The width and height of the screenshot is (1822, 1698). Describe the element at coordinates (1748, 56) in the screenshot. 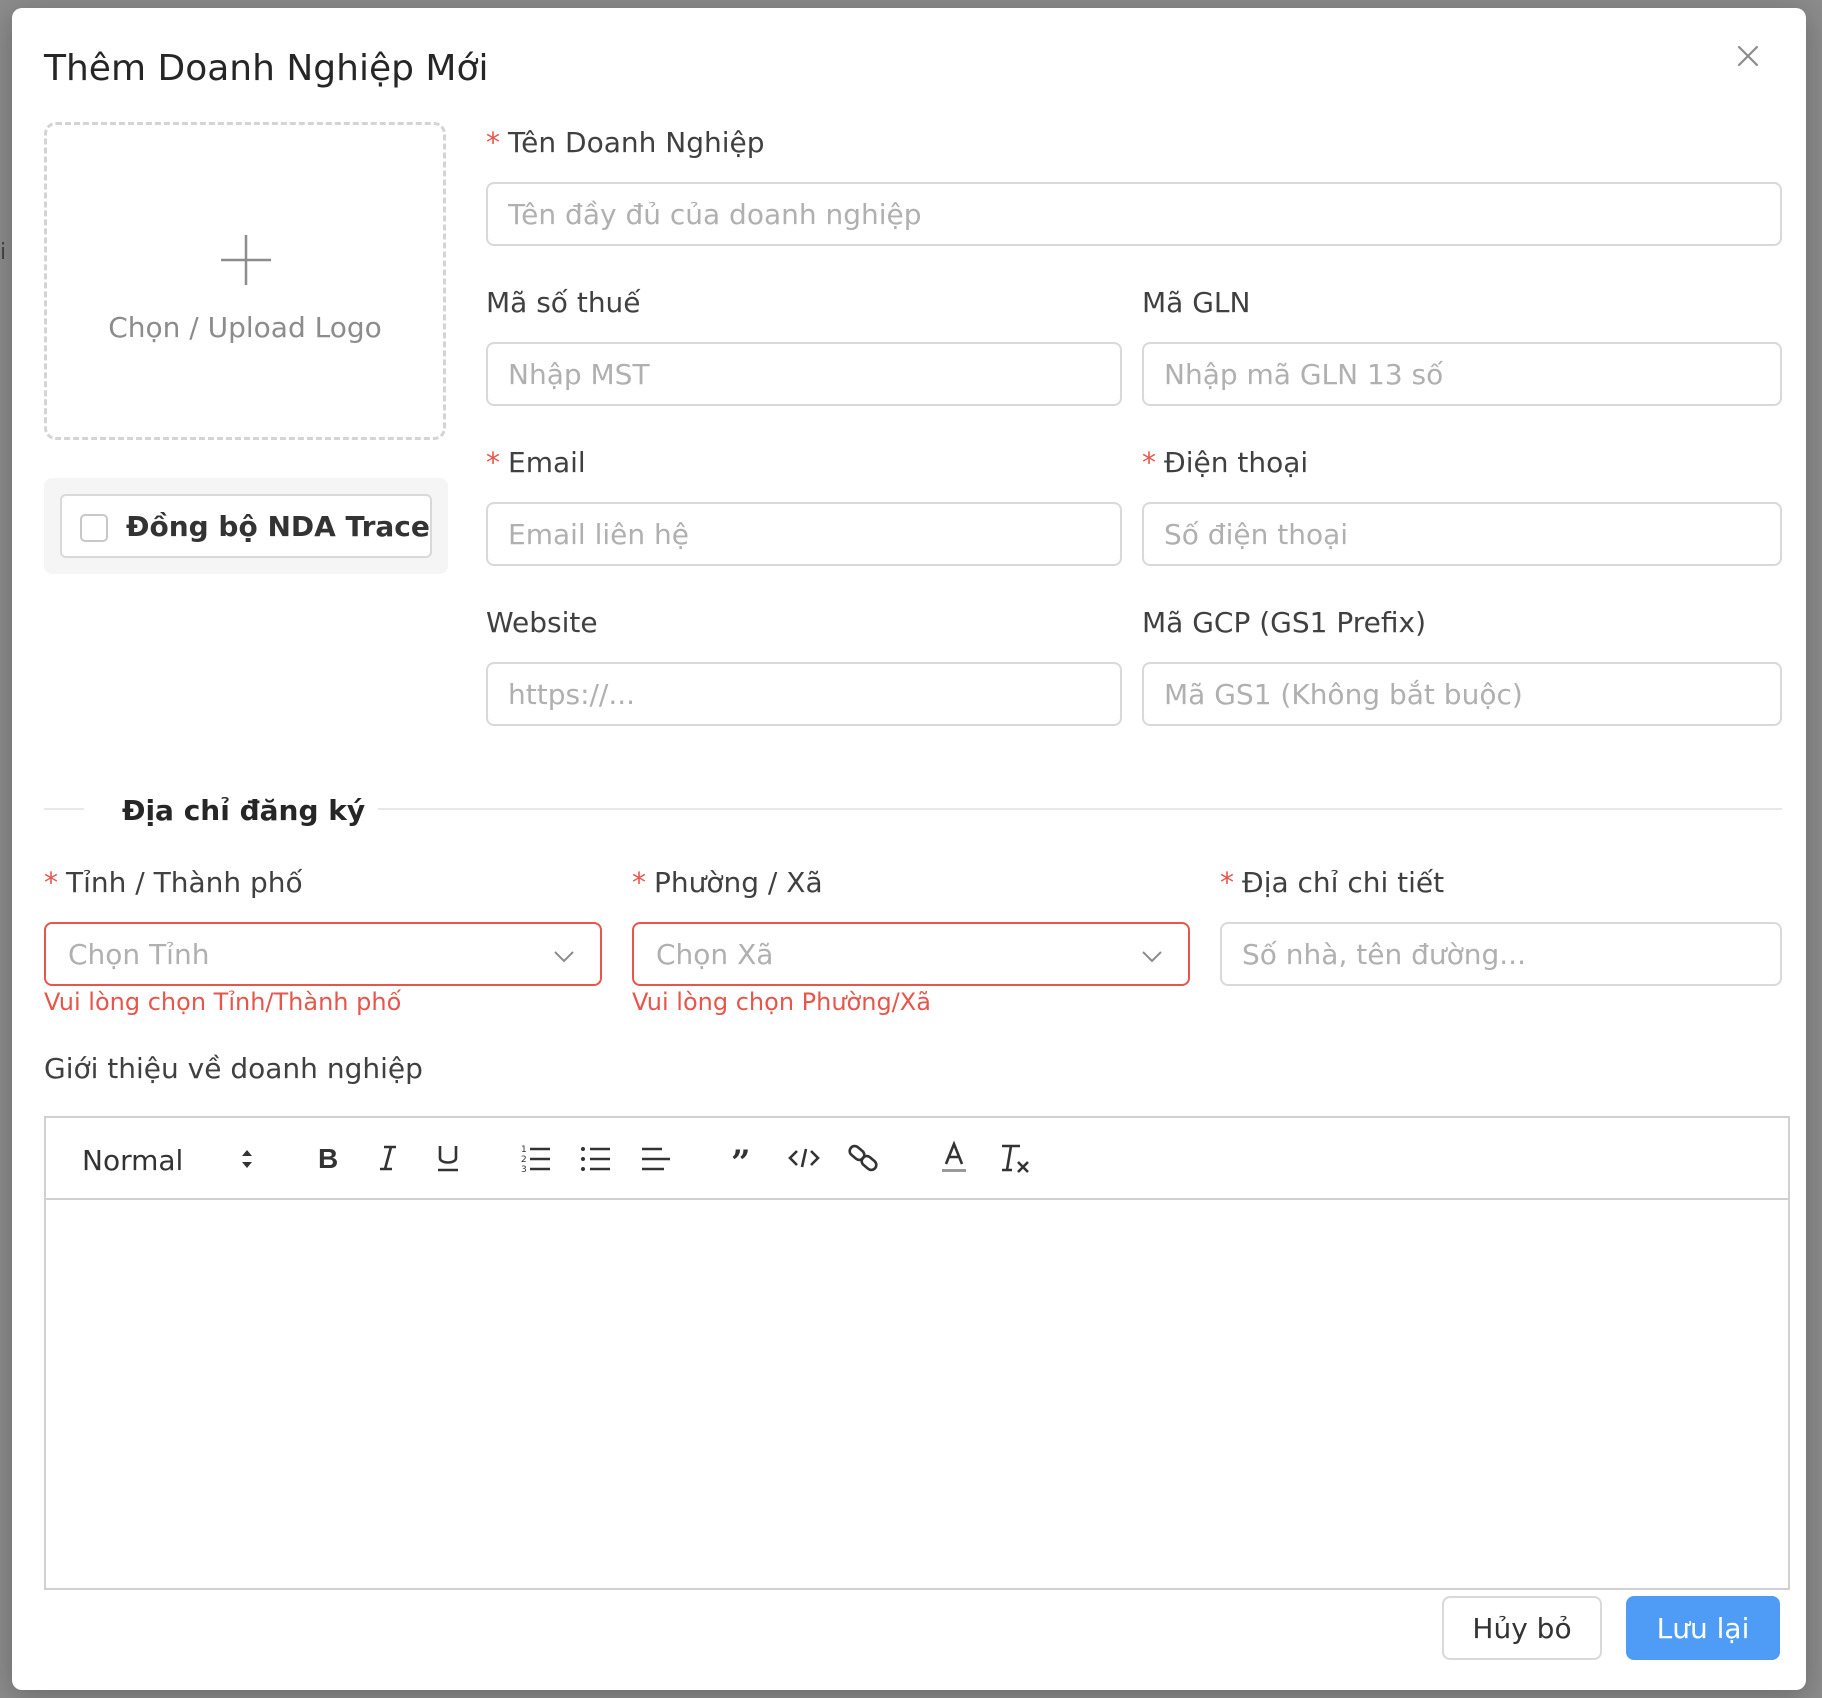

I see `close-icon` at that location.